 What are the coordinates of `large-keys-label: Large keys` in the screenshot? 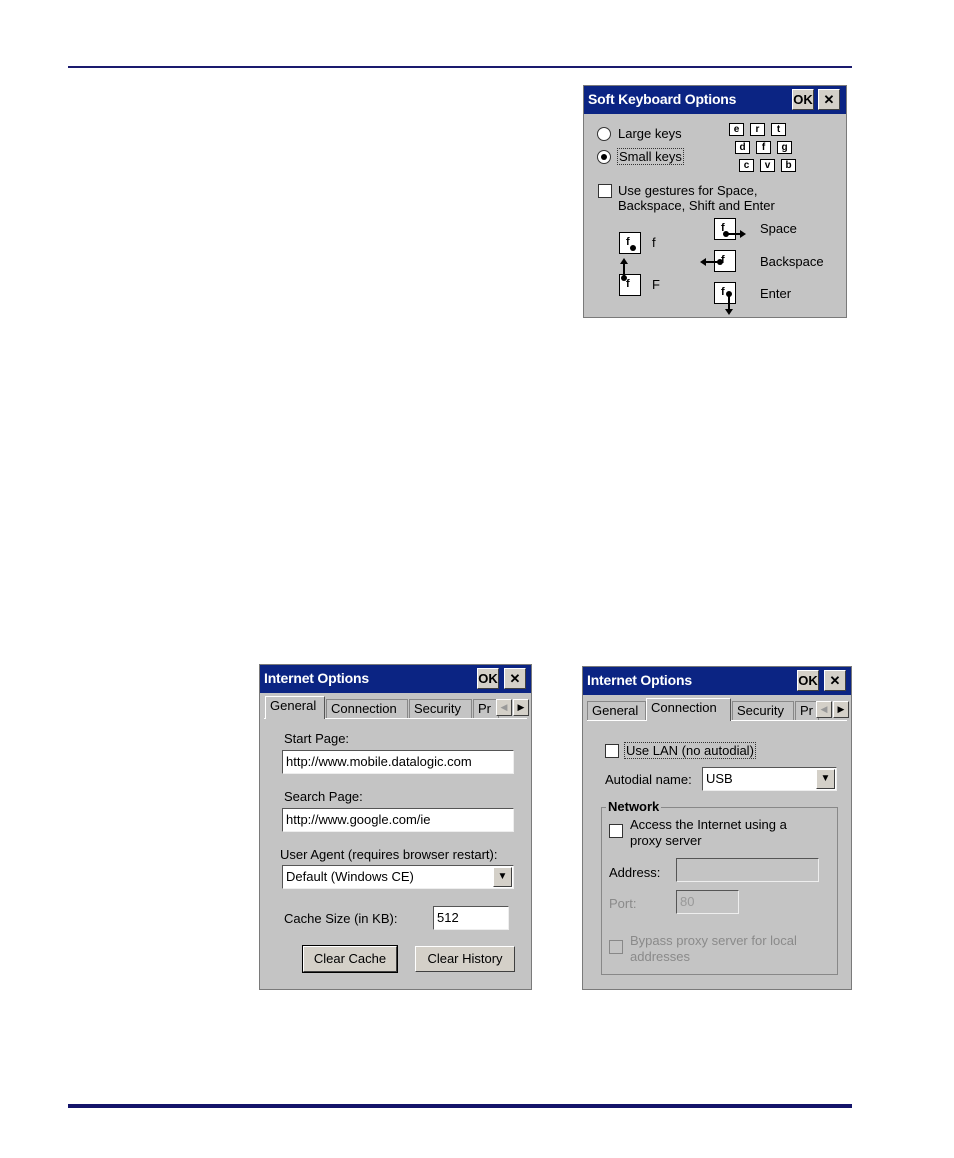 It's located at (650, 133).